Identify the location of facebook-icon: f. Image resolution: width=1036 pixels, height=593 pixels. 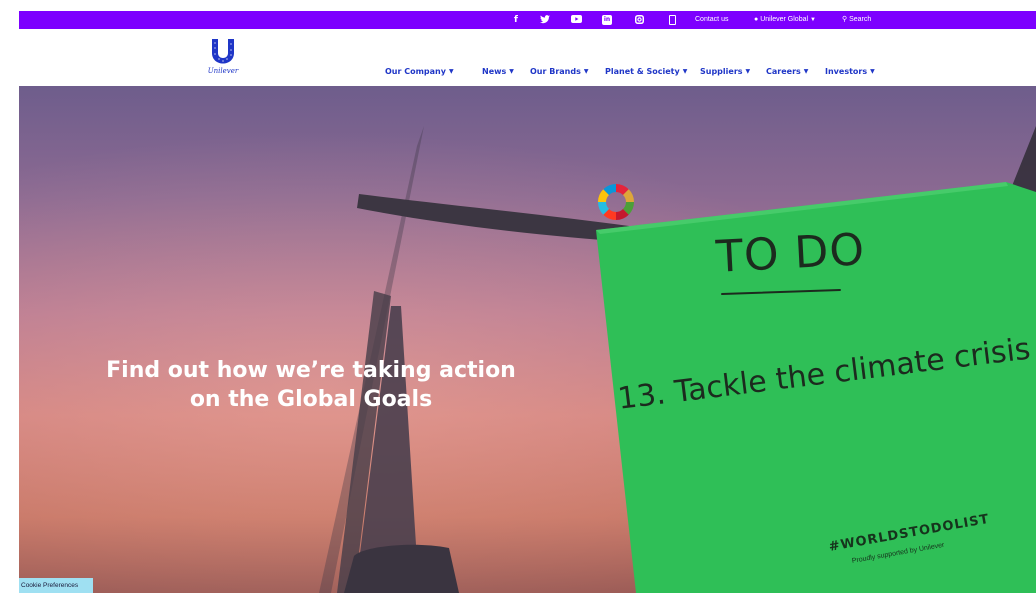
(516, 20).